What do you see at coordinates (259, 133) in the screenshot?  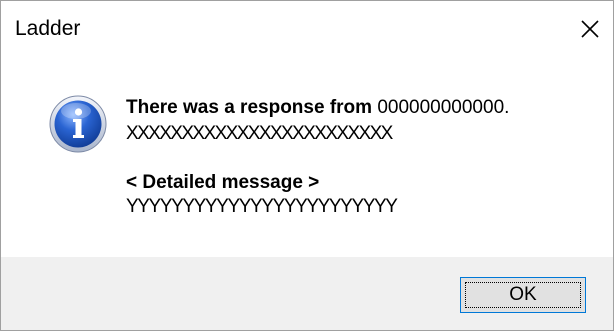 I see `response-detail-line: XXXXXXXXXXXXXXXXXXXXXXXX` at bounding box center [259, 133].